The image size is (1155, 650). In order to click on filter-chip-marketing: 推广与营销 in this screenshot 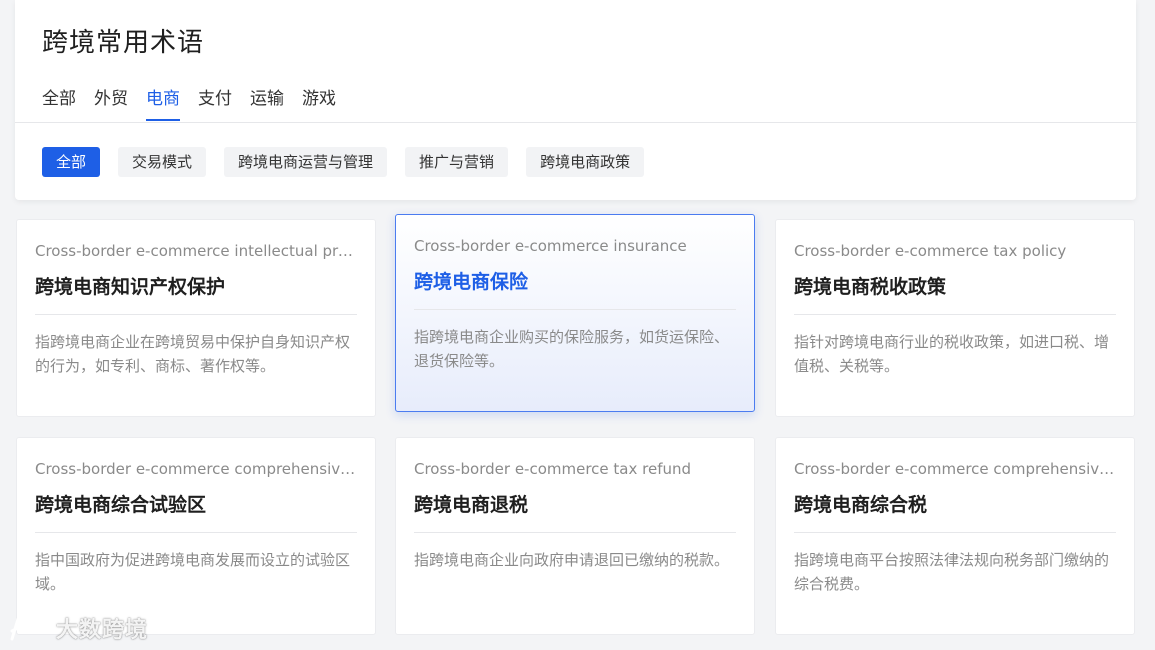, I will do `click(457, 162)`.